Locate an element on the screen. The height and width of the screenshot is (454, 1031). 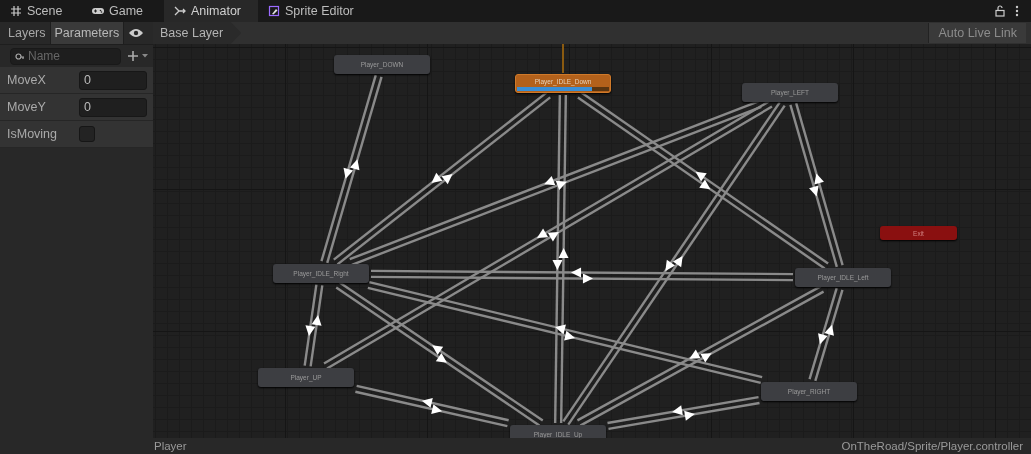
window-tab: Scene is located at coordinates (41, 11).